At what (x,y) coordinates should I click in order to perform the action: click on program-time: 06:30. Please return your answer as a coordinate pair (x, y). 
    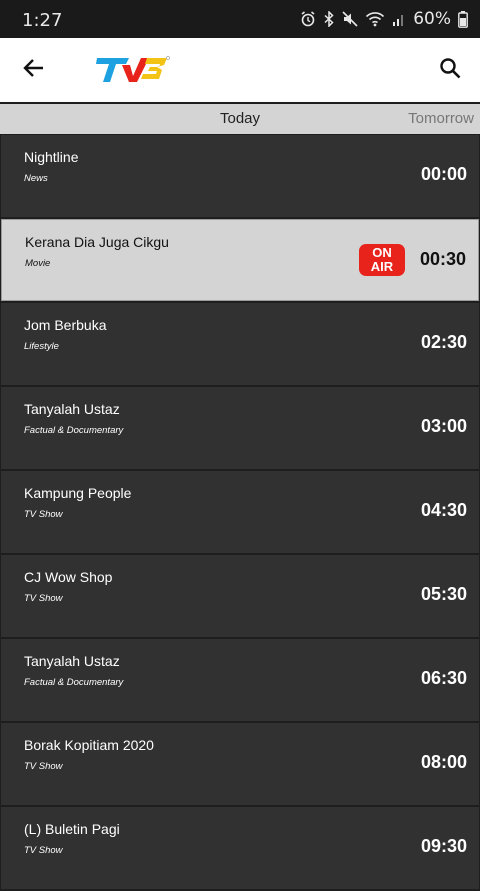
    Looking at the image, I should click on (443, 678).